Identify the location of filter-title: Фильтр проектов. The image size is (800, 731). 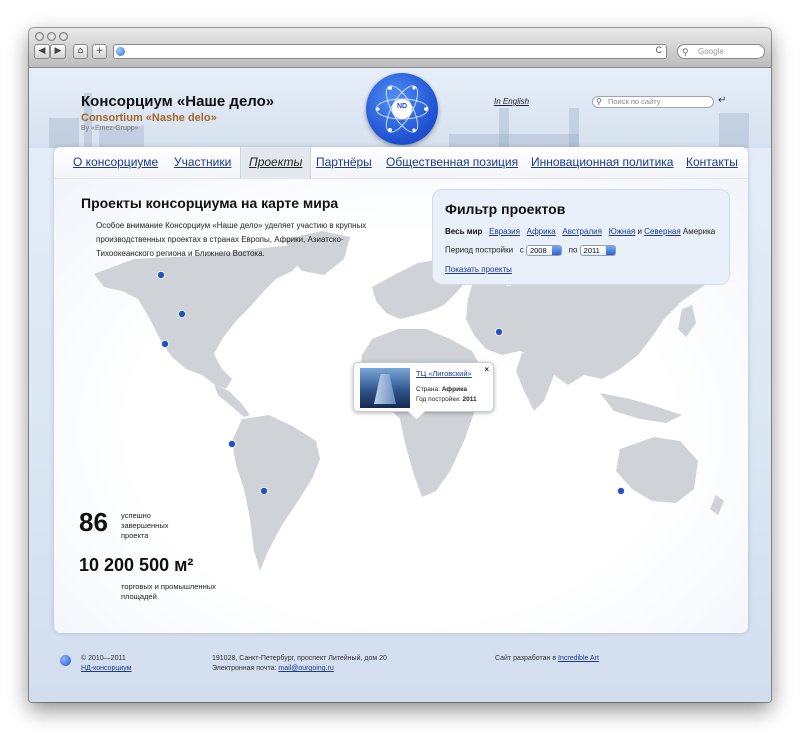
(505, 209).